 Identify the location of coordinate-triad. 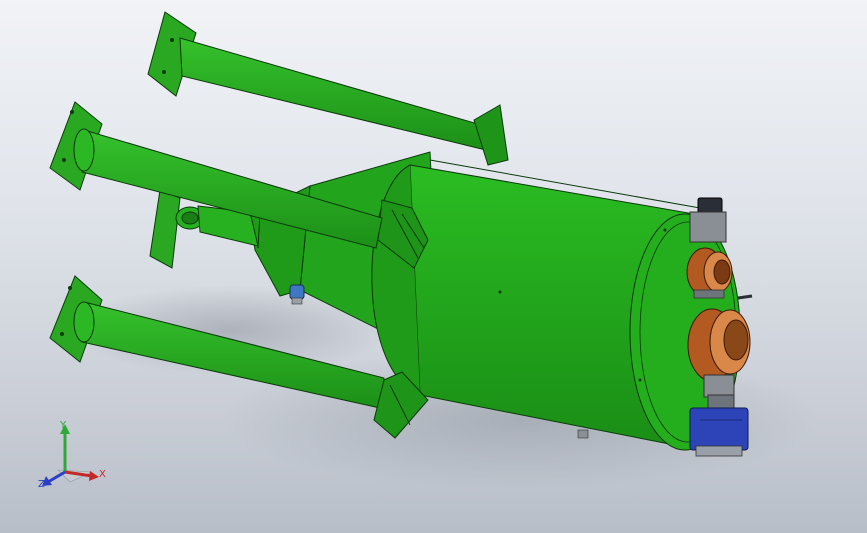
(70, 455).